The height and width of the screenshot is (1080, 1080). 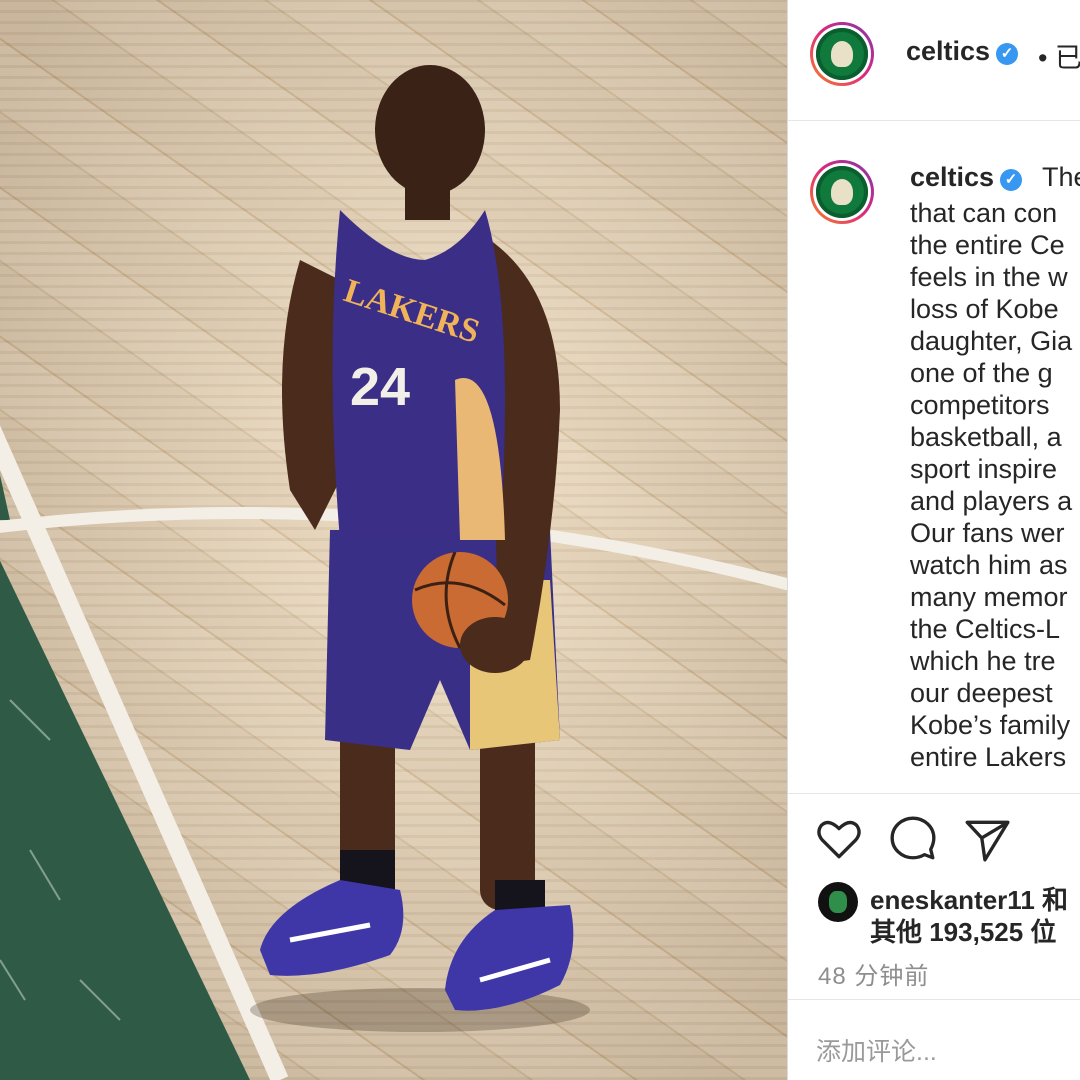 What do you see at coordinates (981, 693) in the screenshot?
I see `caption-line: our deepest` at bounding box center [981, 693].